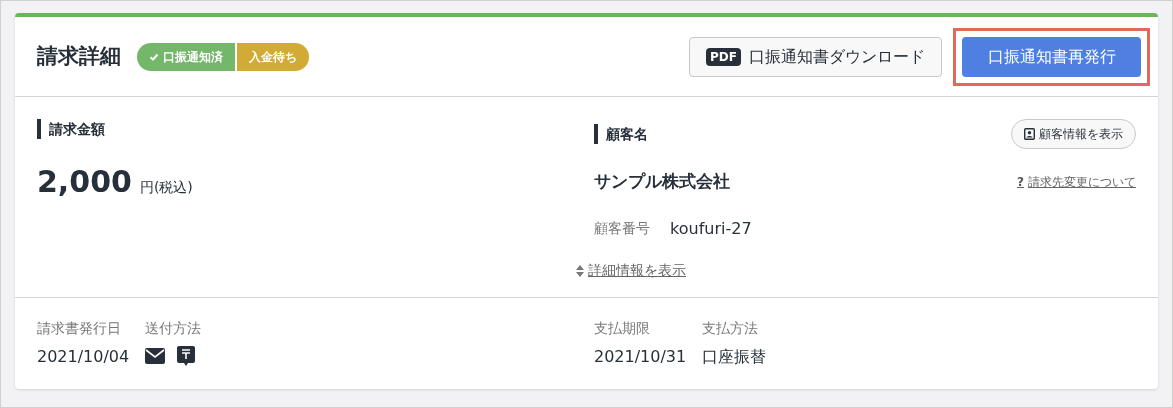  What do you see at coordinates (662, 181) in the screenshot?
I see `customer-name: サンプル株式会社` at bounding box center [662, 181].